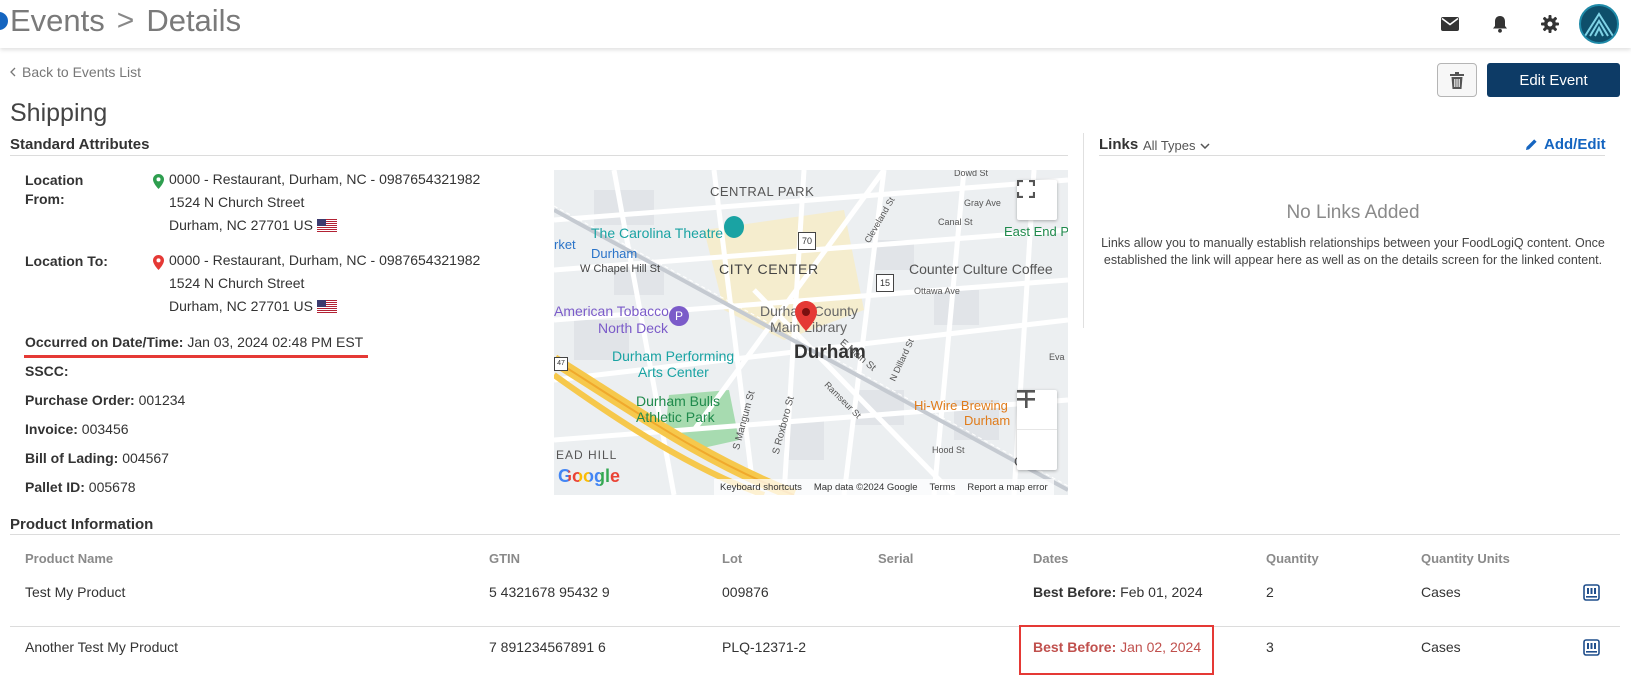  I want to click on invoice-label: Invoice:, so click(51, 429).